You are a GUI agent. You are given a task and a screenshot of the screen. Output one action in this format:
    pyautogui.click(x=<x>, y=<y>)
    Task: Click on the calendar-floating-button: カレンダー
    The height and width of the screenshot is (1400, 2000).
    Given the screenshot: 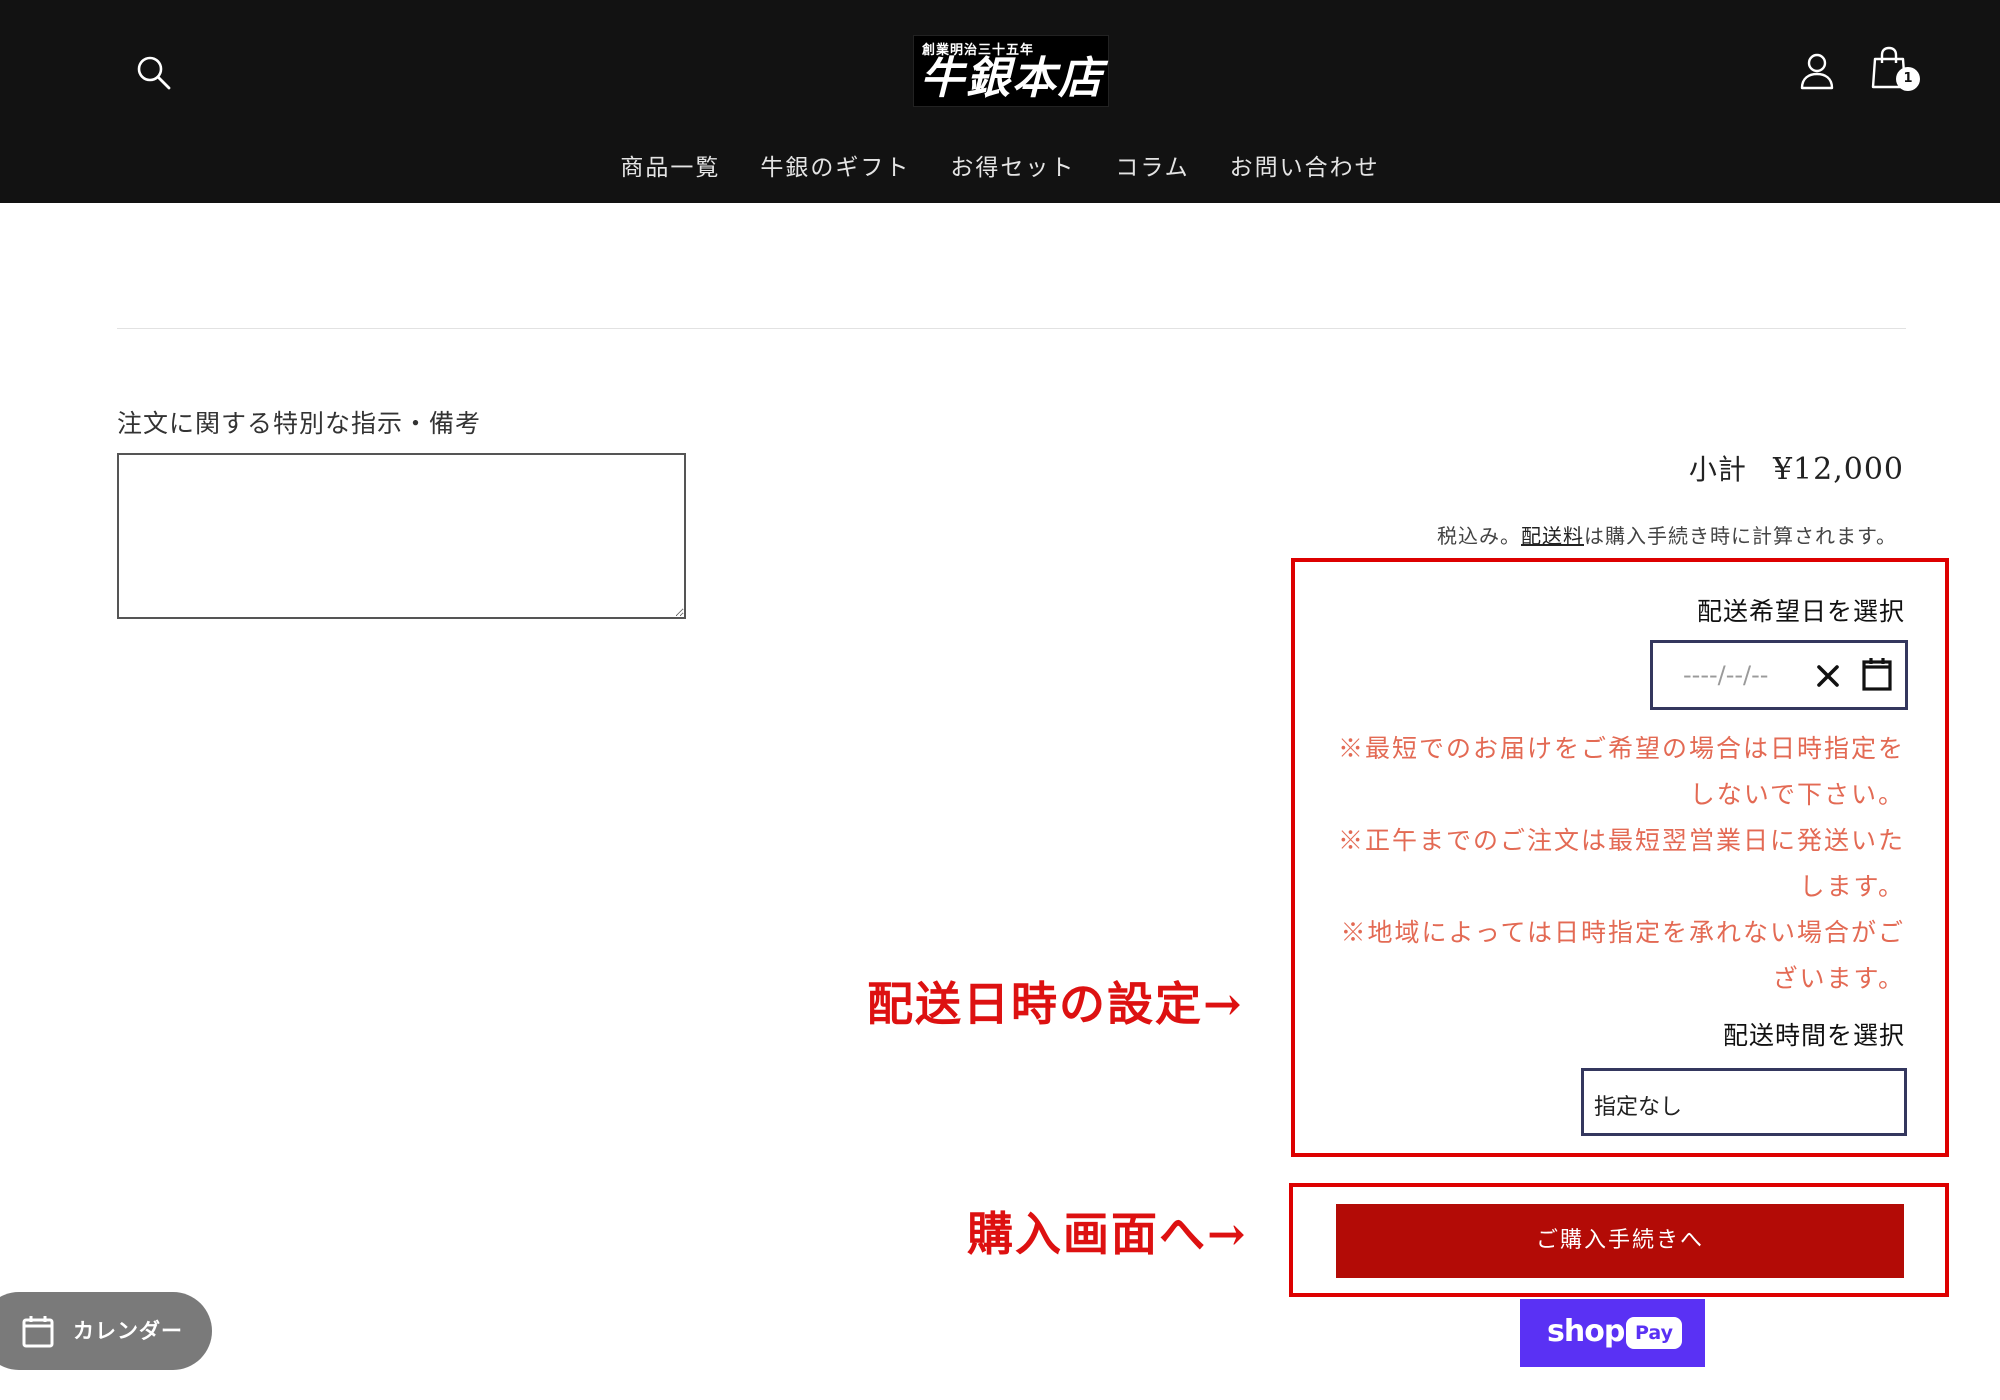 What is the action you would take?
    pyautogui.click(x=106, y=1331)
    